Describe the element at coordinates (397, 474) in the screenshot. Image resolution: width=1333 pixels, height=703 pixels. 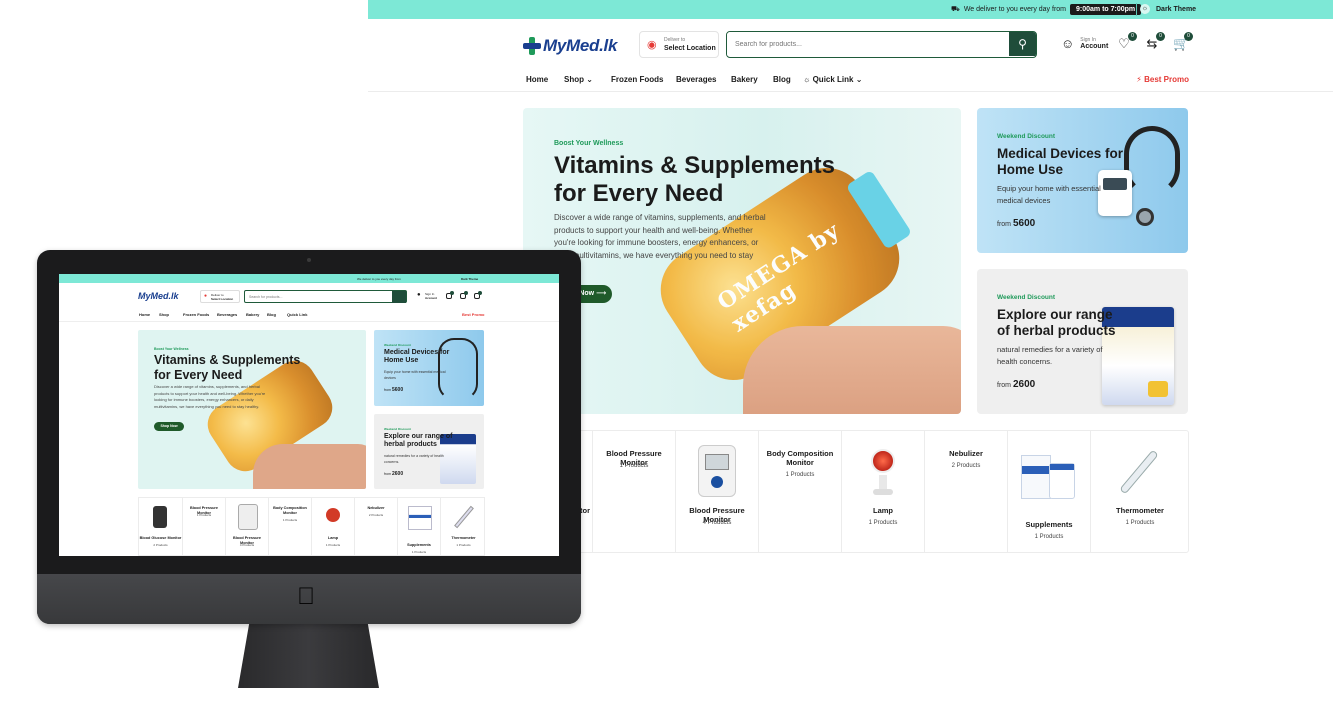
I see `mini-price-value: 2600` at that location.